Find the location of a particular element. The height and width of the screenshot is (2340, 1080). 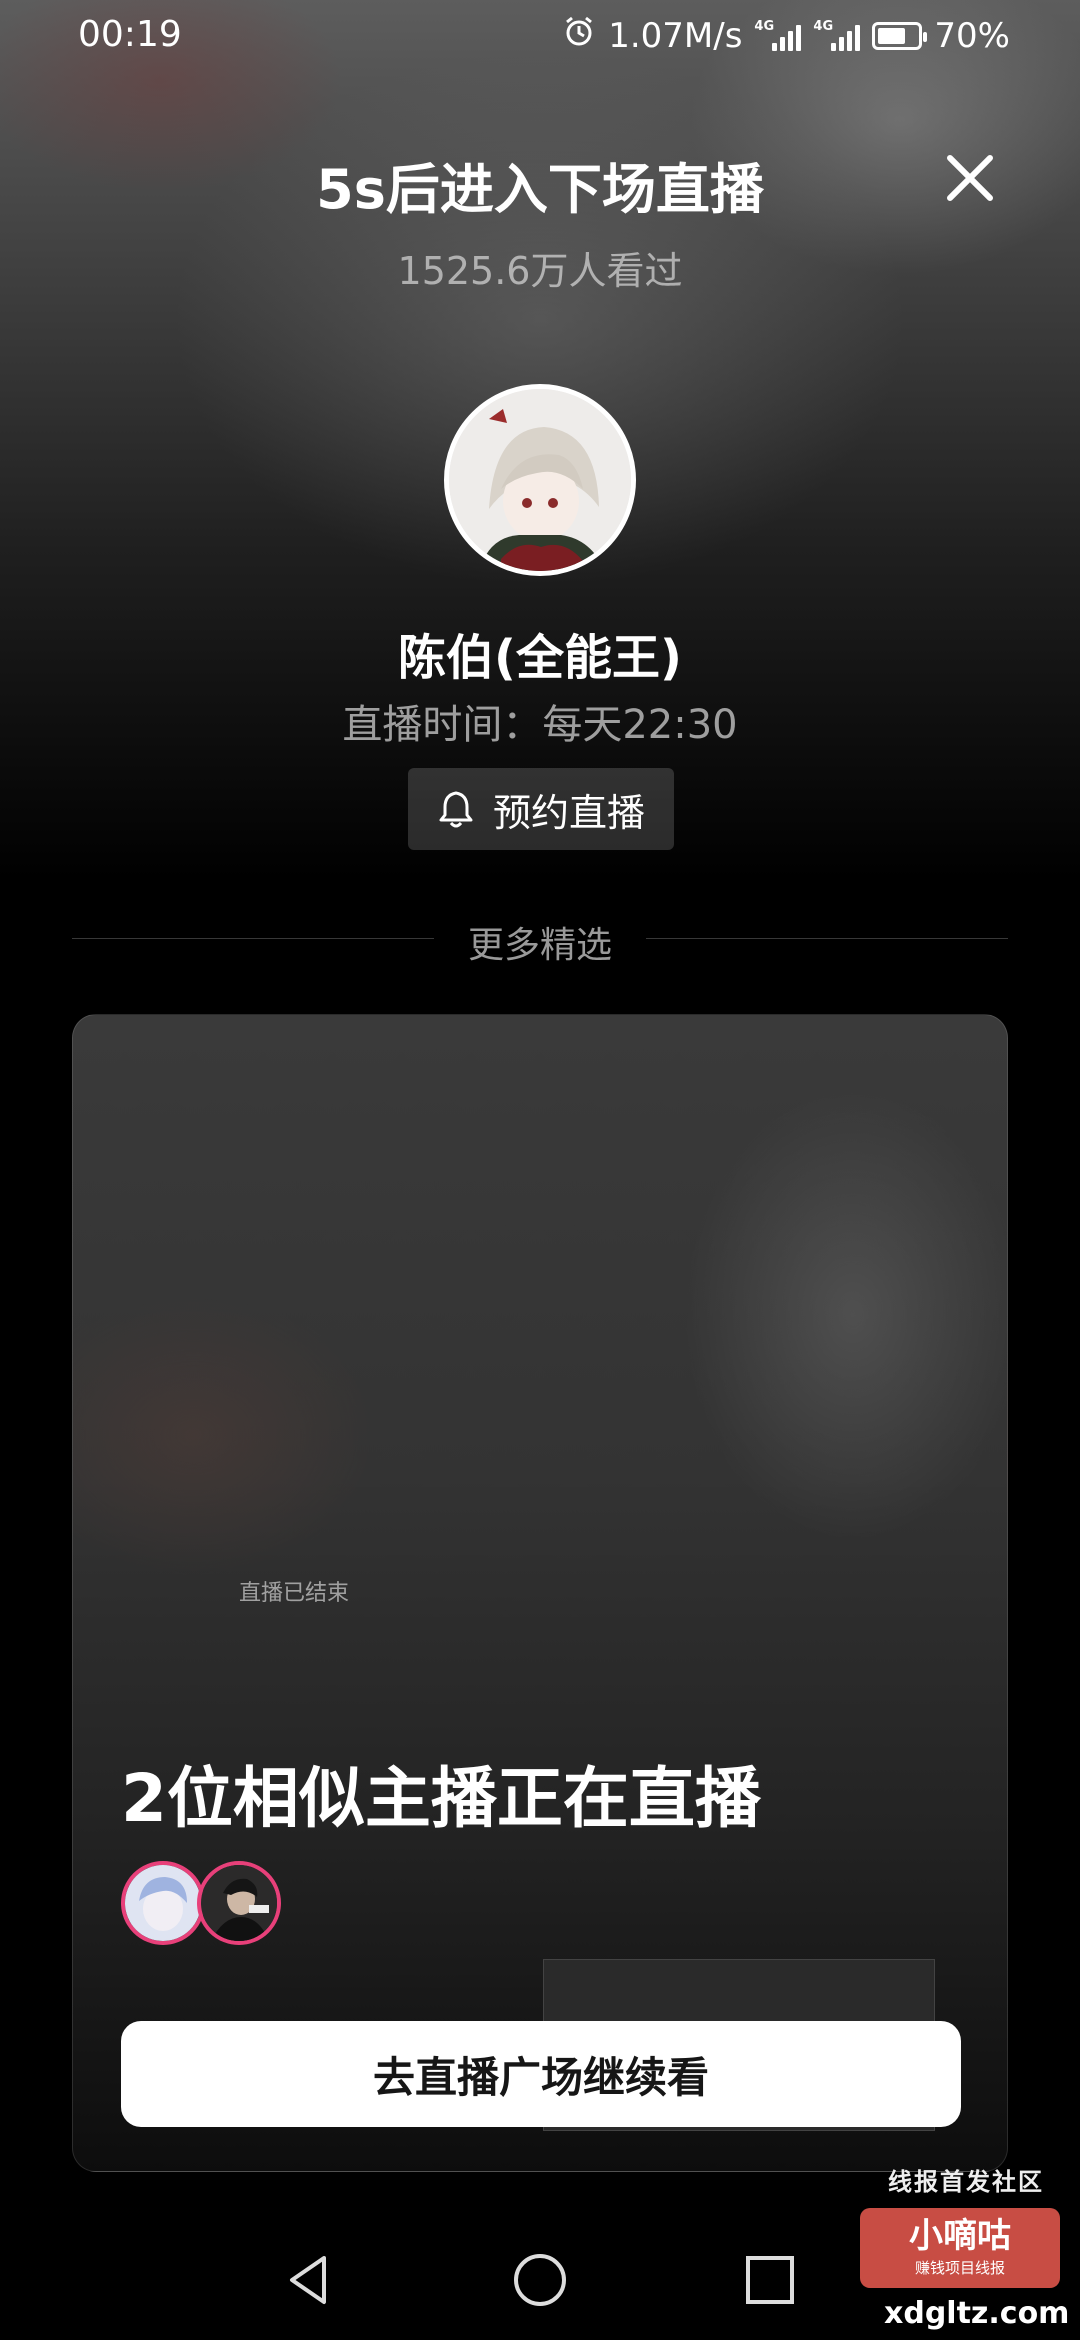

more-picks-divider: 更多精选 is located at coordinates (540, 941).